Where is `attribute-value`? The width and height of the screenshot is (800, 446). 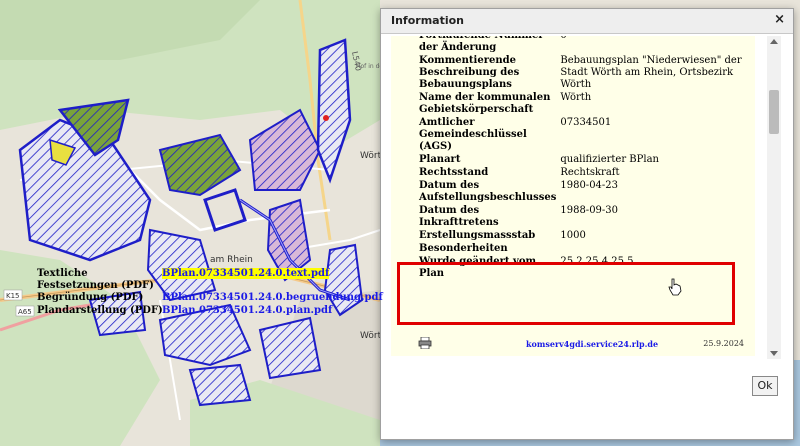
attribute-value is located at coordinates (656, 249).